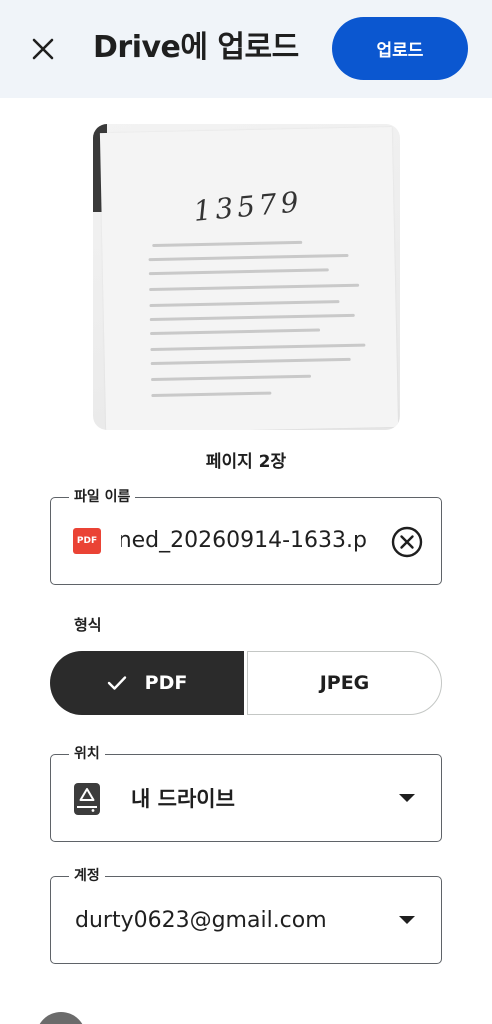 The width and height of the screenshot is (492, 1024). I want to click on format-option-jpeg: JPEG, so click(344, 683).